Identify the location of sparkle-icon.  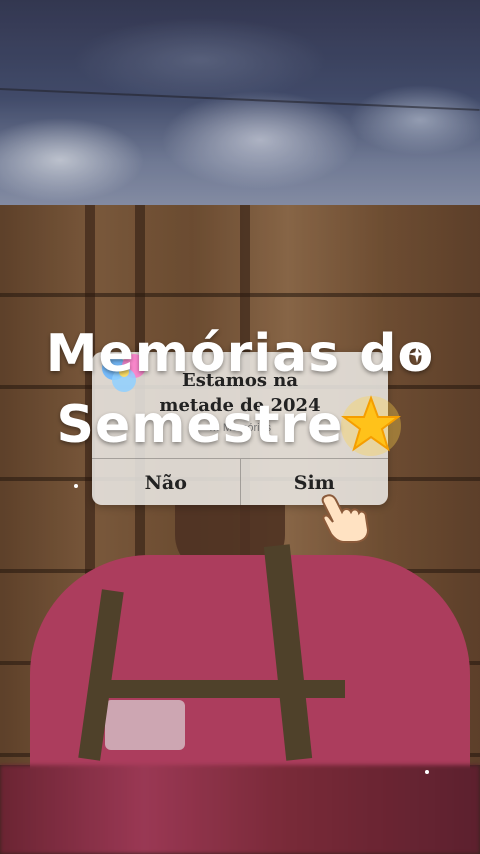
(417, 354).